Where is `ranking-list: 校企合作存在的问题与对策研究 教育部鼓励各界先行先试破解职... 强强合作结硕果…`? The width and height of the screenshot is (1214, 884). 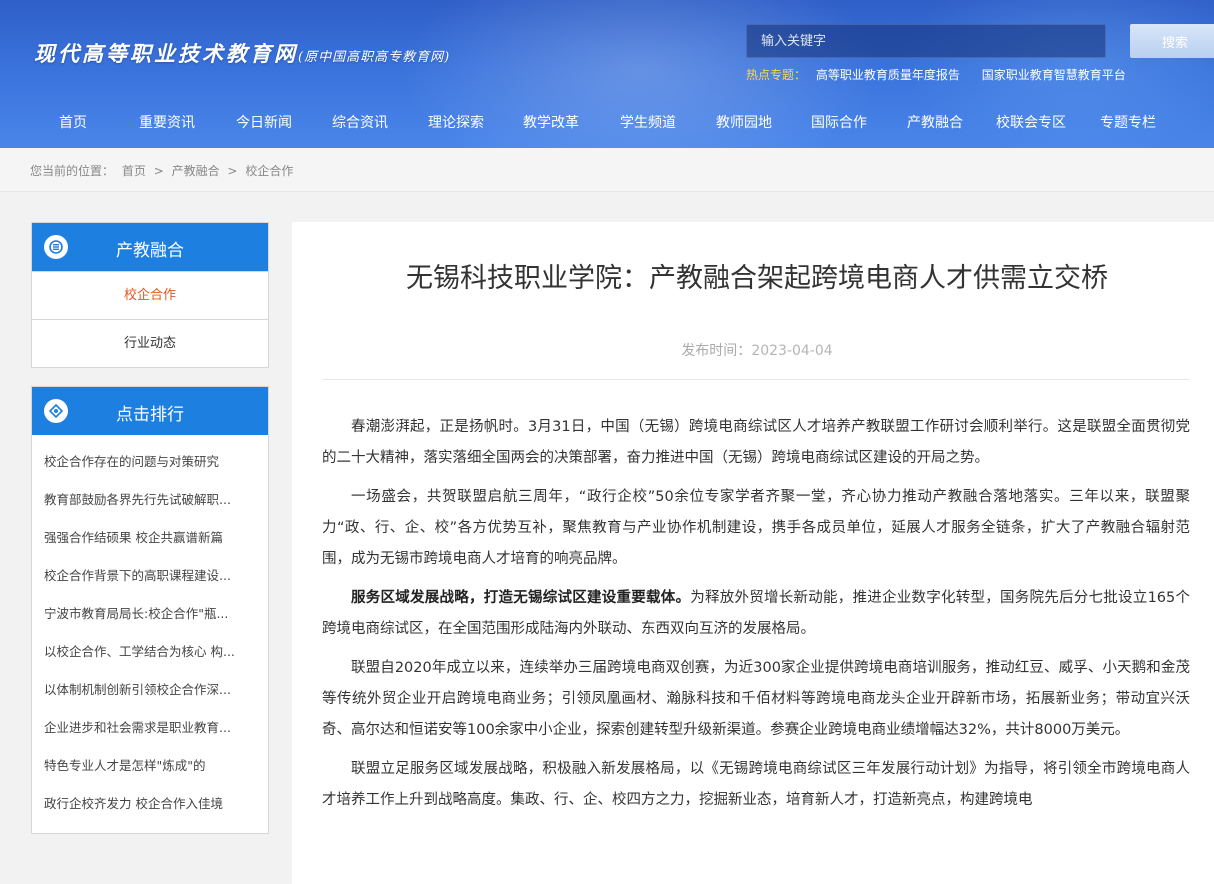 ranking-list: 校企合作存在的问题与对策研究 教育部鼓励各界先行先试破解职... 强强合作结硕果… is located at coordinates (150, 634).